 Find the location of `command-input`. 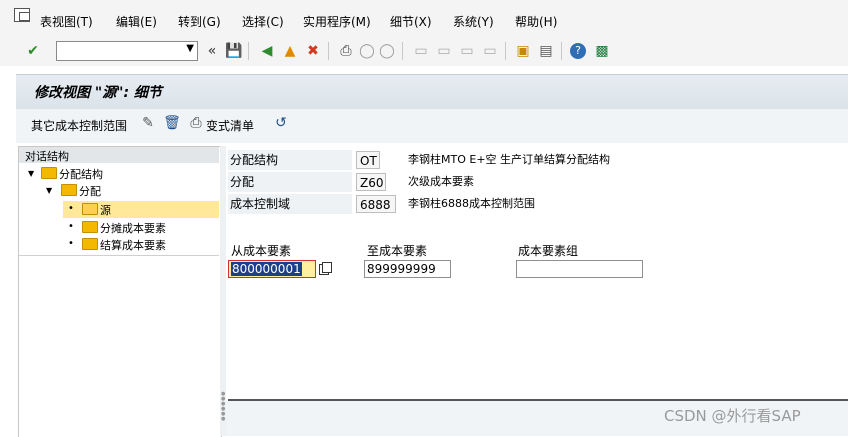

command-input is located at coordinates (119, 50).